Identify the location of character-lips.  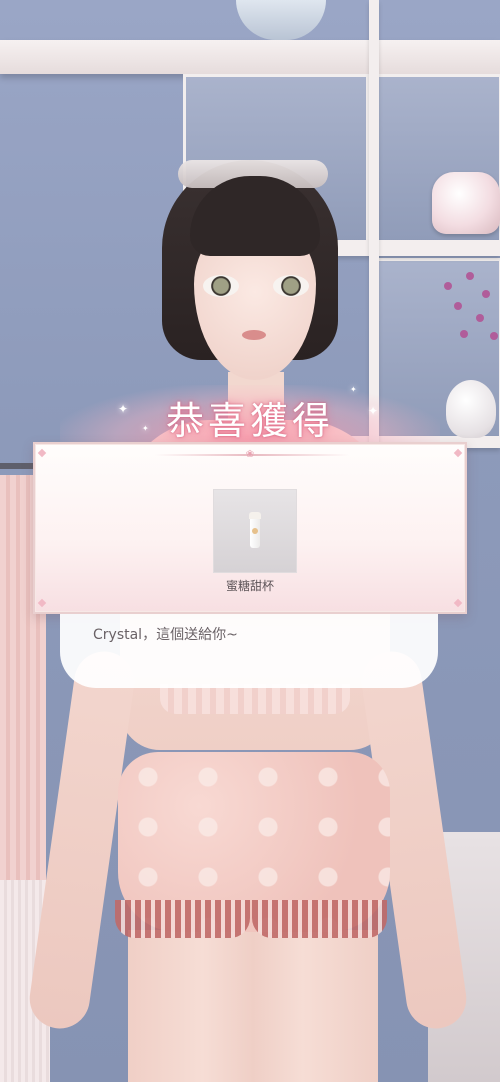
(254, 335).